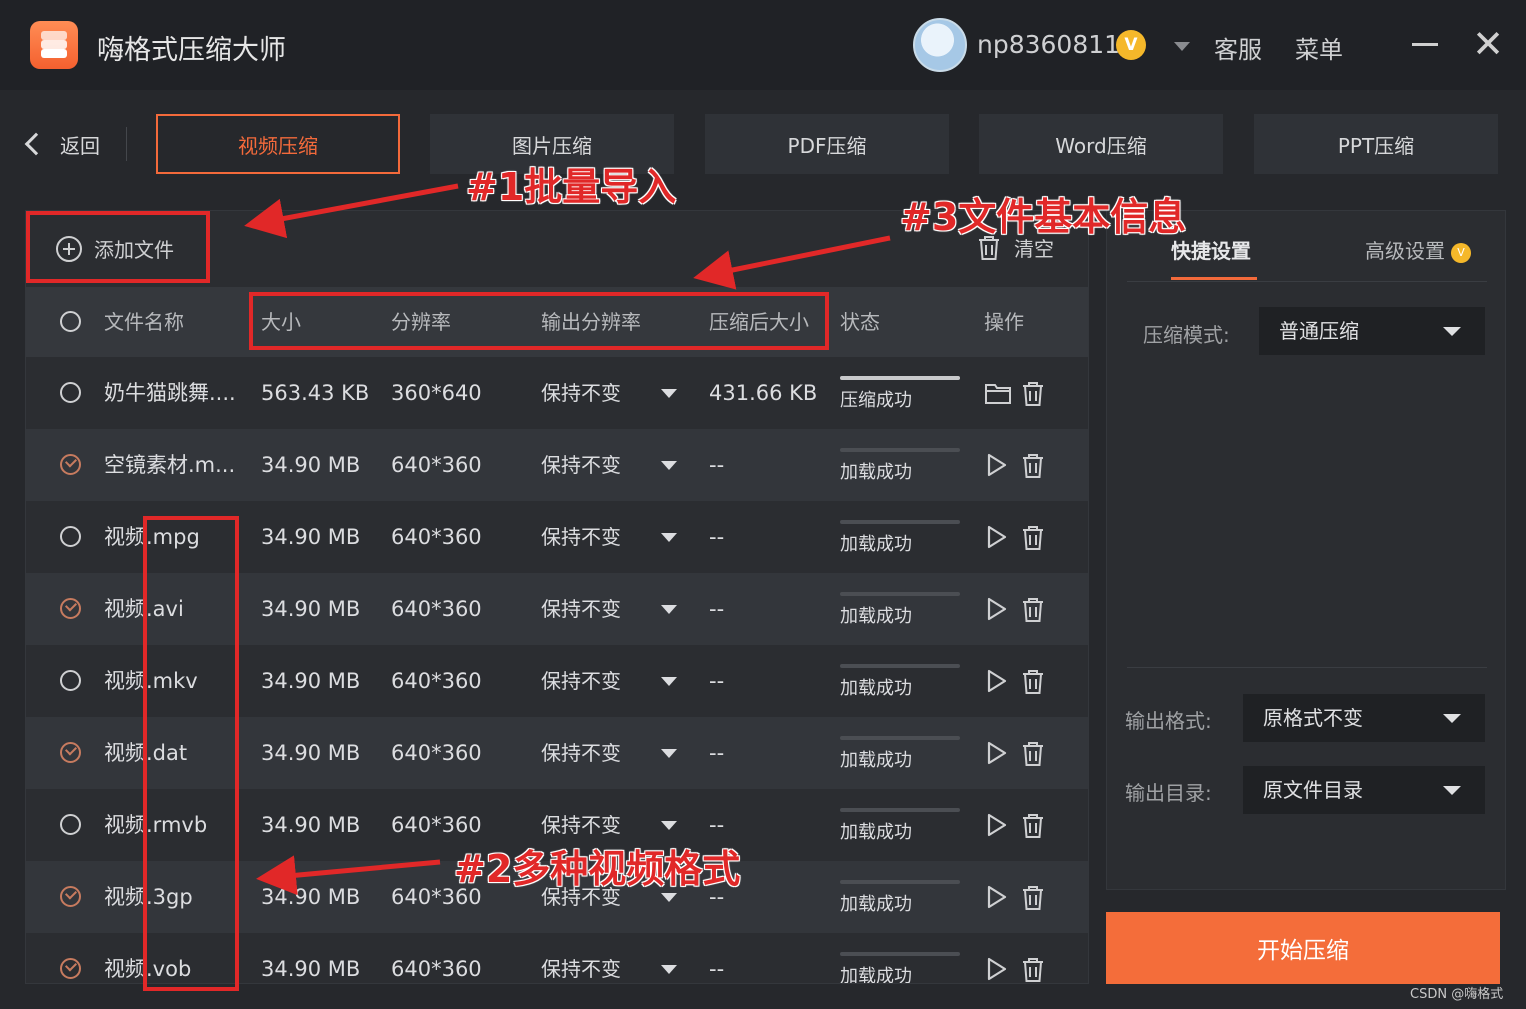  Describe the element at coordinates (278, 144) in the screenshot. I see `tab-video-compress: 视频压缩` at that location.